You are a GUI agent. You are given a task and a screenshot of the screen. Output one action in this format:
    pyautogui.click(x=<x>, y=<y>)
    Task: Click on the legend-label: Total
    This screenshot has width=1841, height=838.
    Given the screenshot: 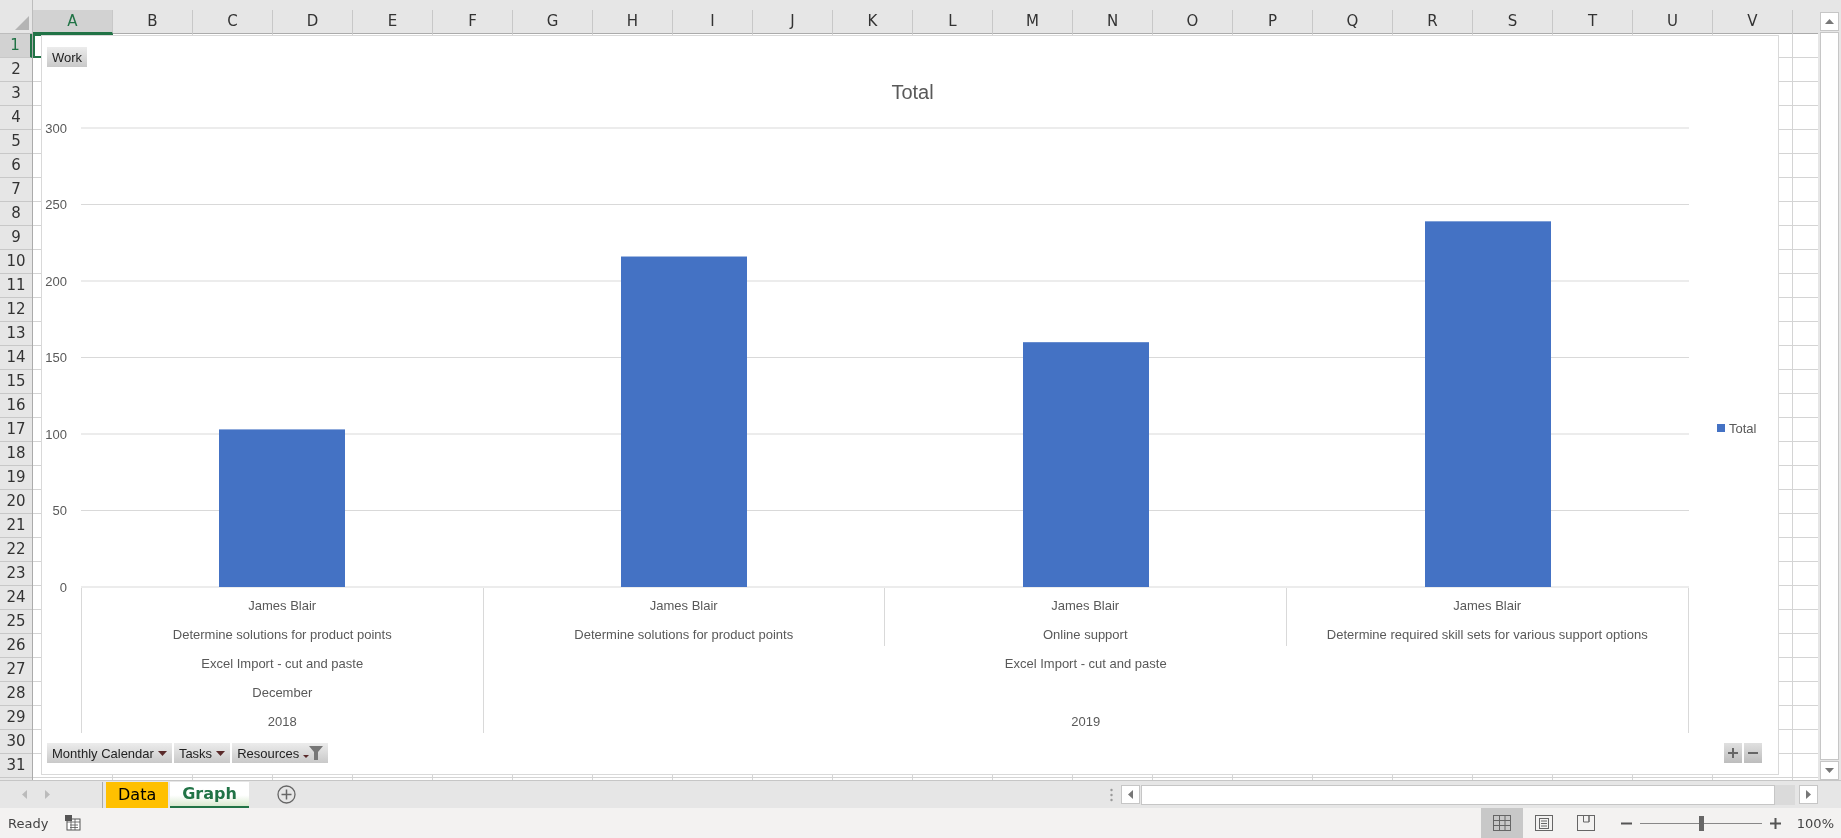 What is the action you would take?
    pyautogui.click(x=1743, y=428)
    